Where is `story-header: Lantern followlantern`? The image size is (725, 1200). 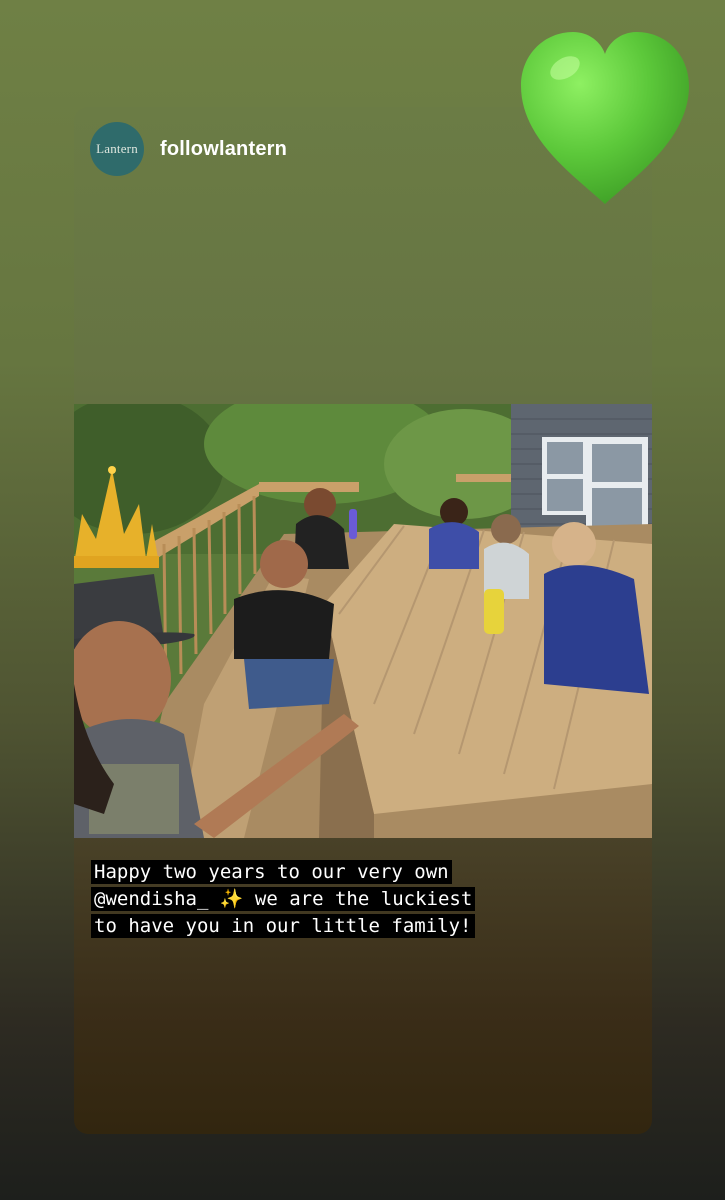
story-header: Lantern followlantern is located at coordinates (188, 149).